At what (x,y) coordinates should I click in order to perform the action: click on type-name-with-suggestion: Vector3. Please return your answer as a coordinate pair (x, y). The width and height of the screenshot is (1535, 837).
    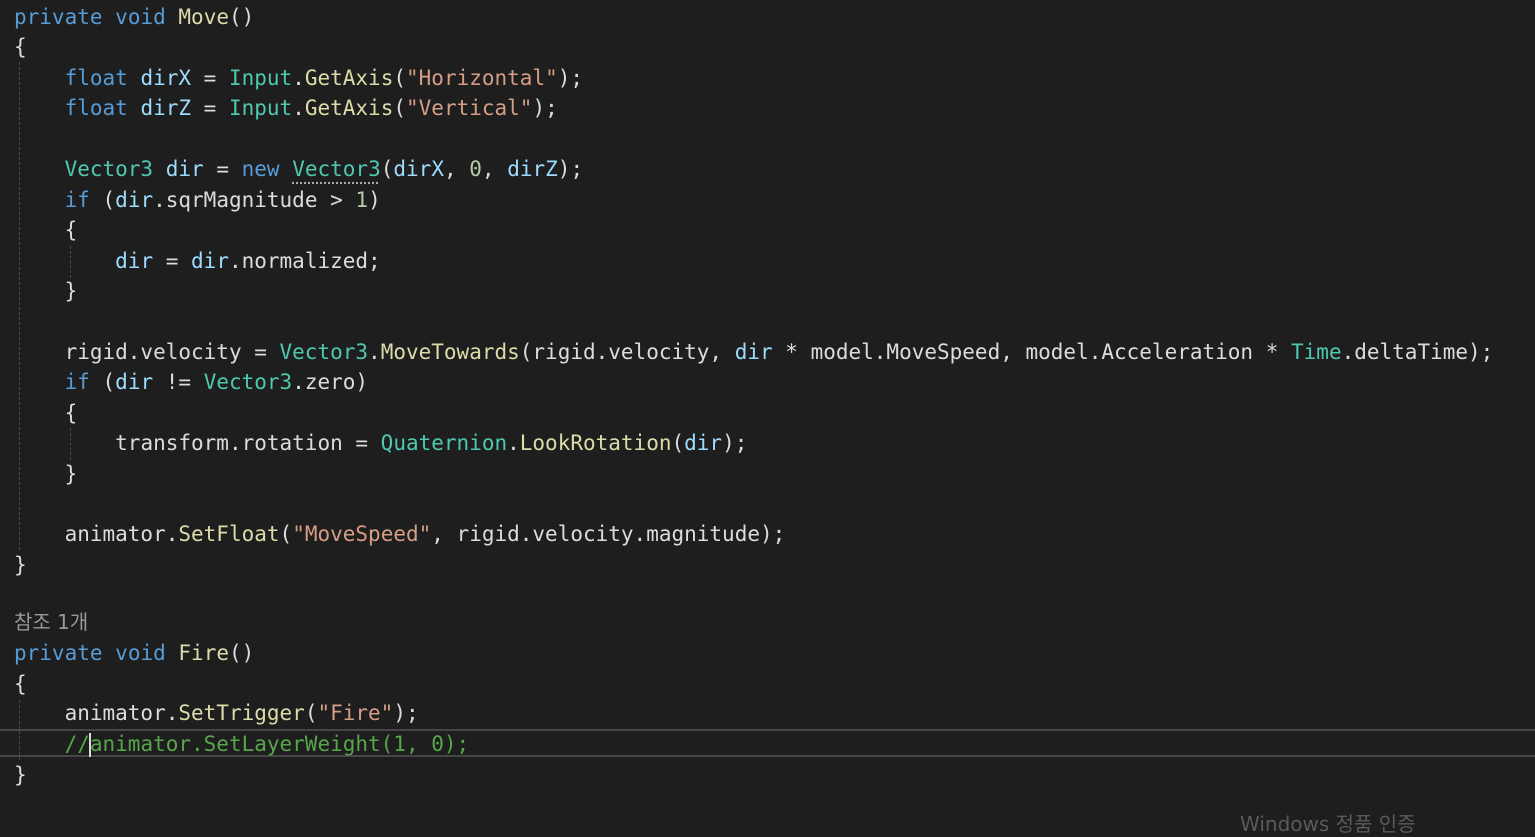
    Looking at the image, I should click on (336, 169).